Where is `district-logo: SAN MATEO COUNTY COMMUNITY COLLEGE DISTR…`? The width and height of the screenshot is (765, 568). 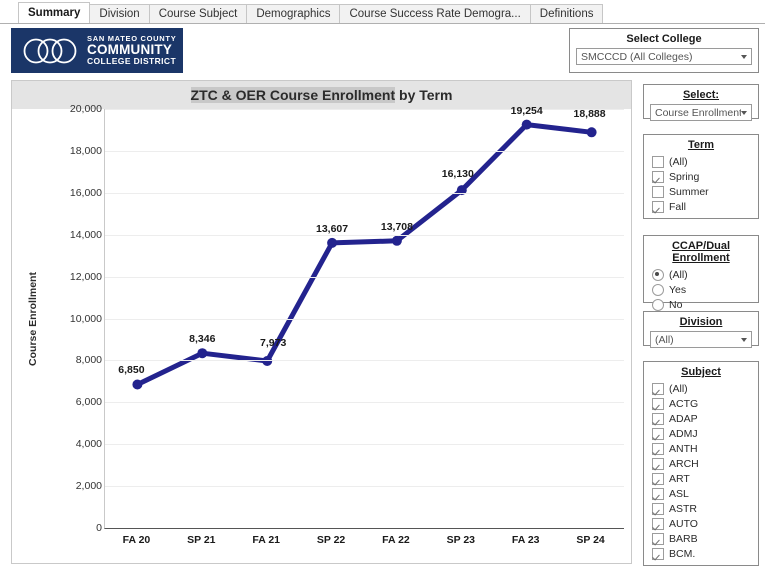 district-logo: SAN MATEO COUNTY COMMUNITY COLLEGE DISTR… is located at coordinates (97, 50).